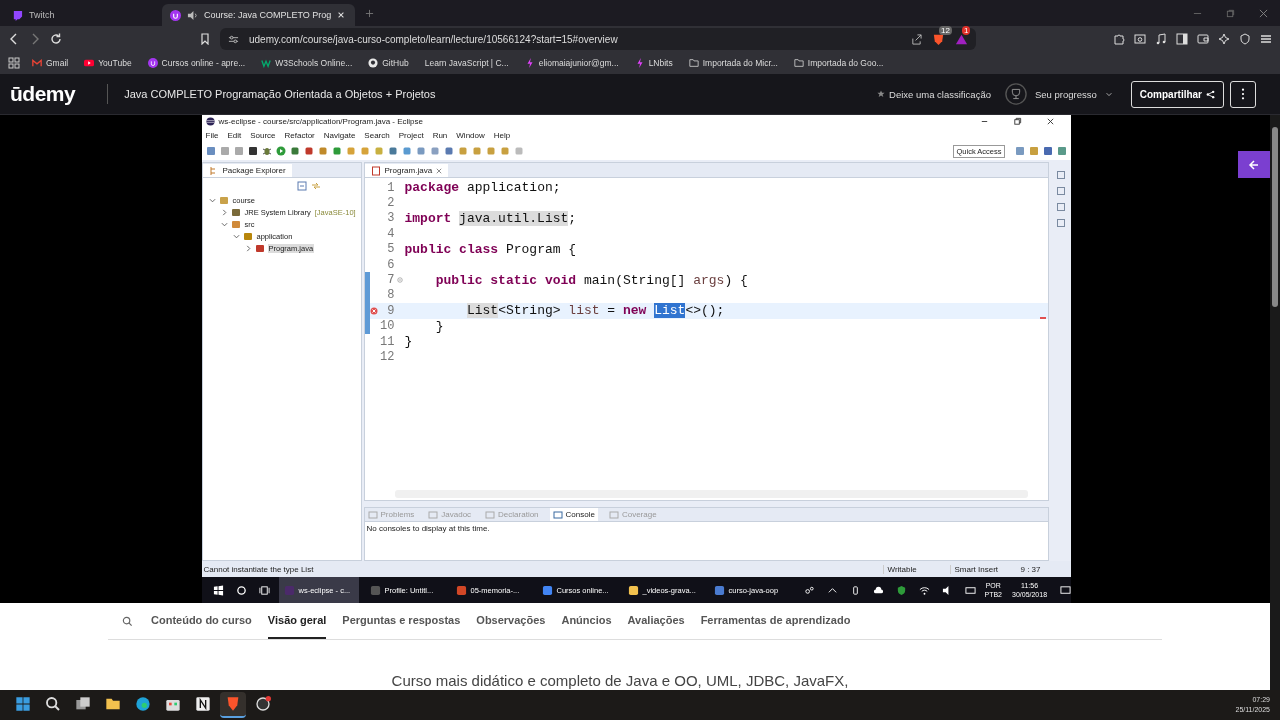 This screenshot has height=720, width=1280. I want to click on menu-item: Source, so click(263, 135).